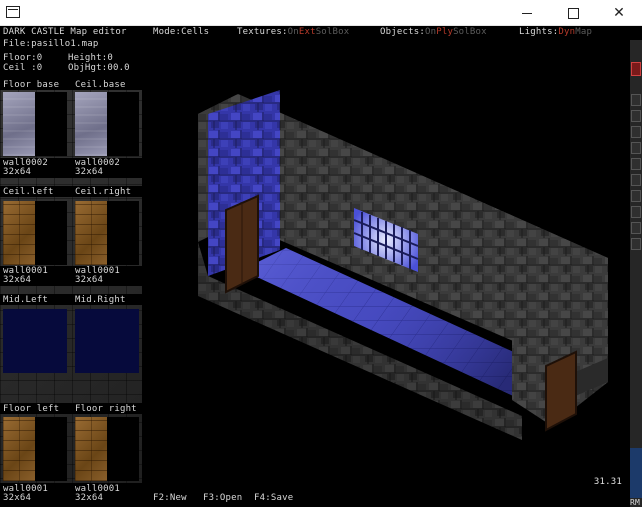 Image resolution: width=642 pixels, height=507 pixels. What do you see at coordinates (561, 391) in the screenshot?
I see `door-right` at bounding box center [561, 391].